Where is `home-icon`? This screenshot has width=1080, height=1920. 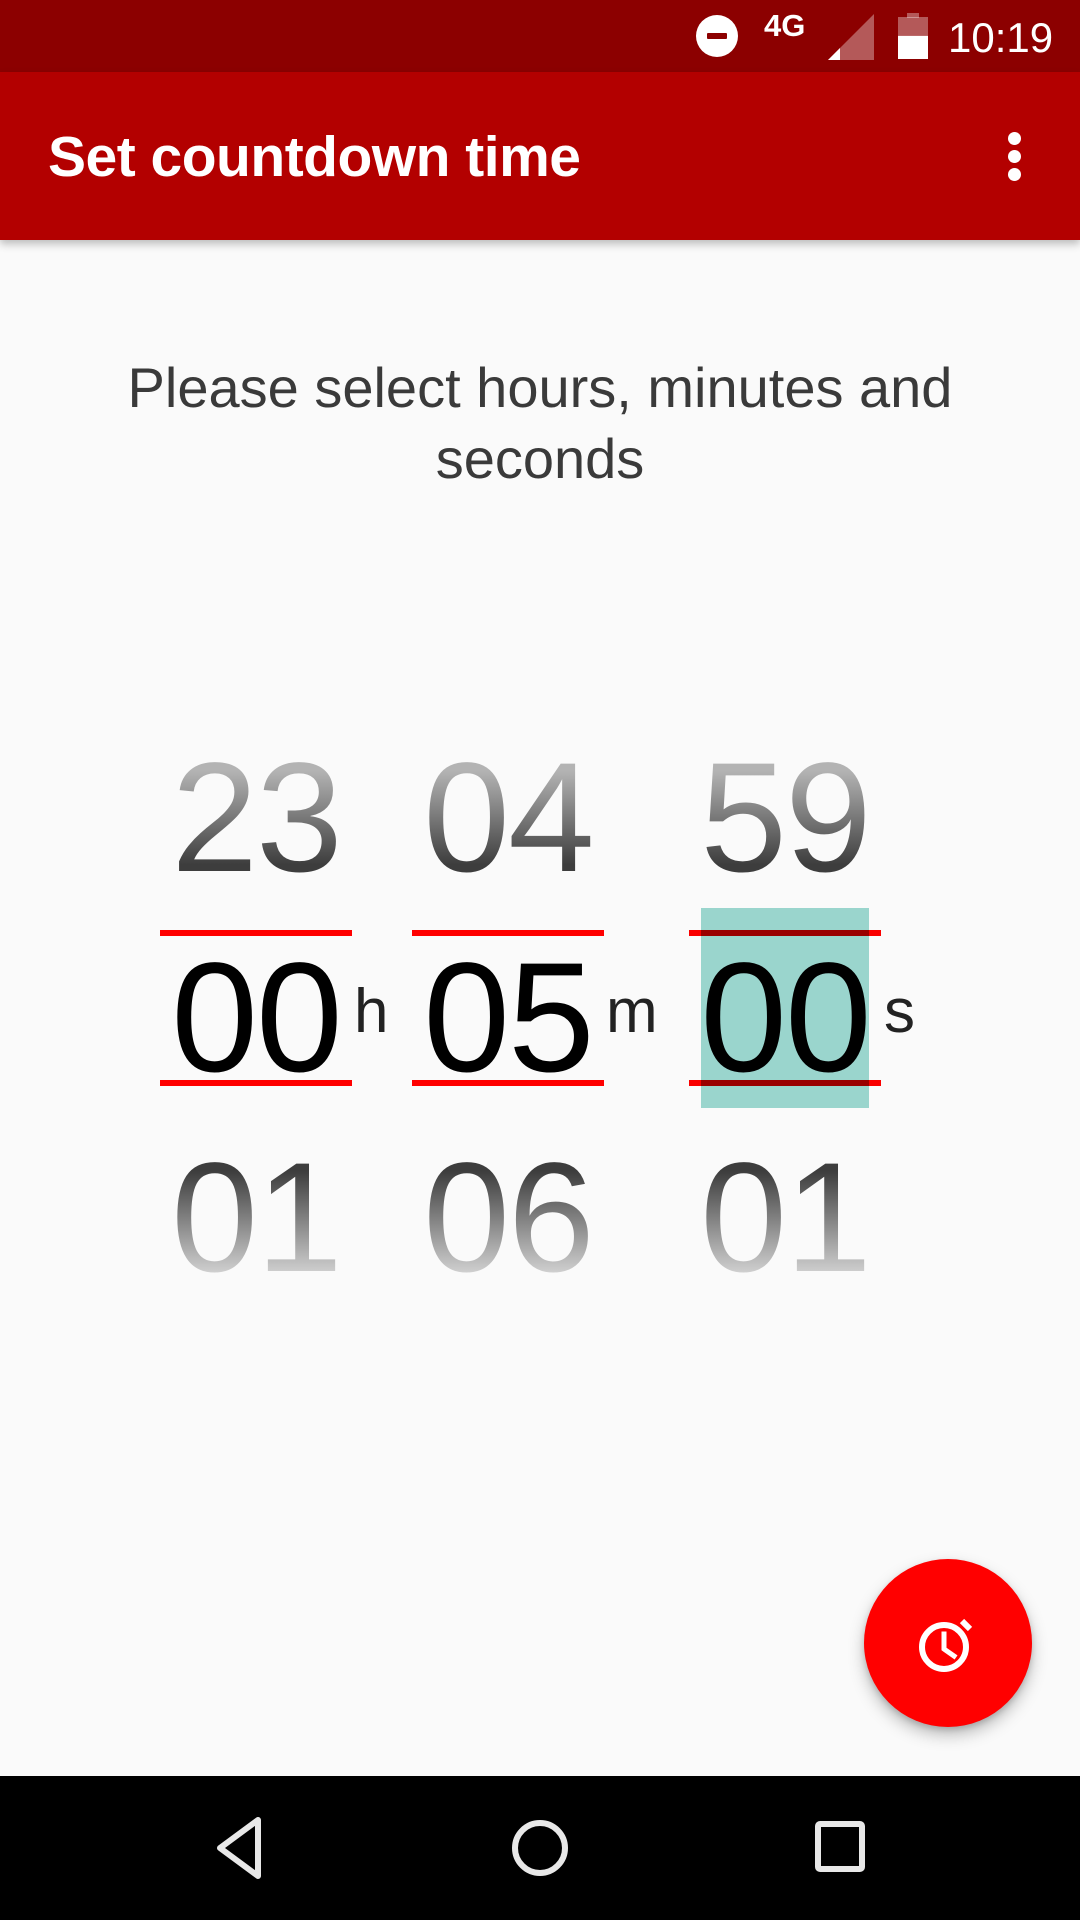
home-icon is located at coordinates (540, 1848).